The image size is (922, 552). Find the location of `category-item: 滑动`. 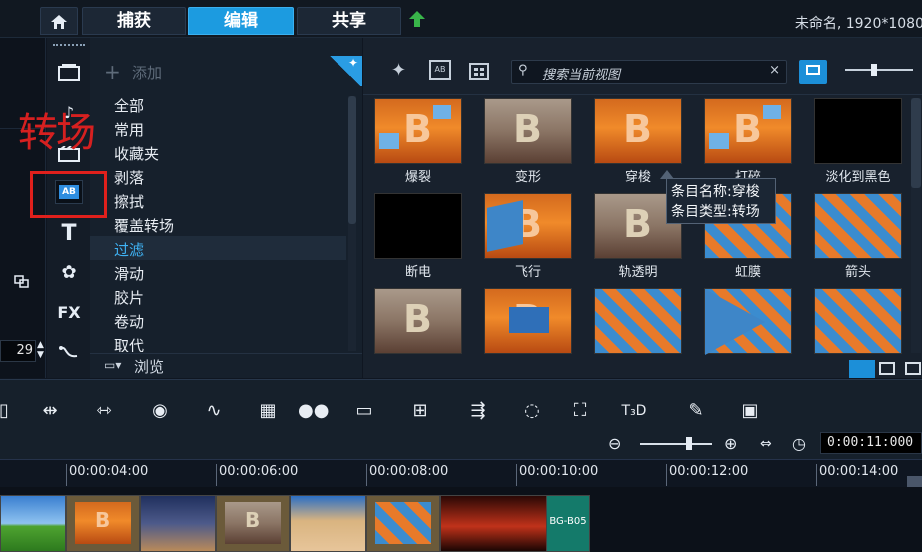

category-item: 滑动 is located at coordinates (228, 274).